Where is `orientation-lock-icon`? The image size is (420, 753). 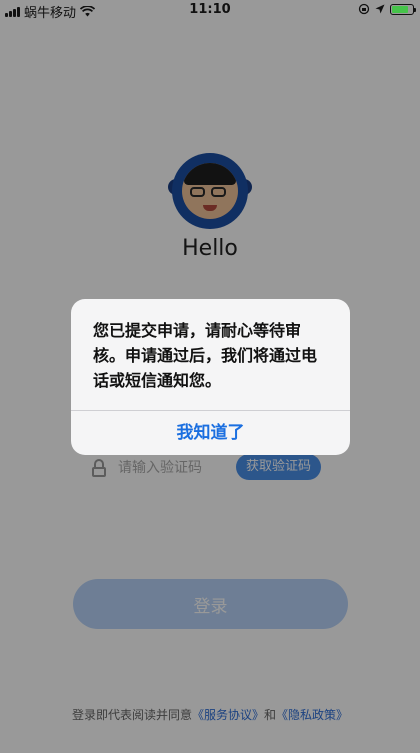
orientation-lock-icon is located at coordinates (364, 9).